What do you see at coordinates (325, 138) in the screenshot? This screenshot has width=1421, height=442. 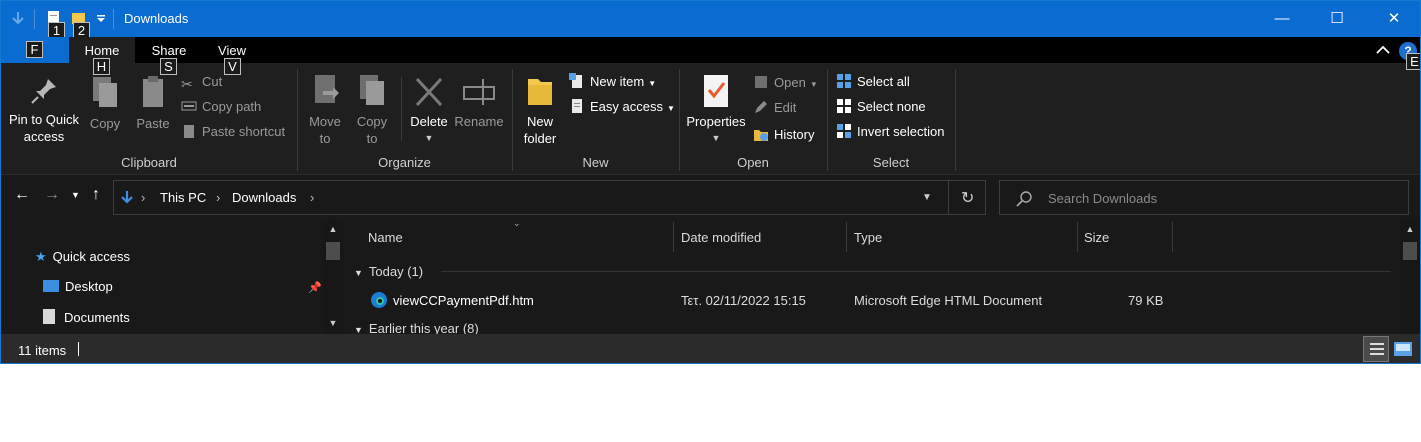 I see `move-to-label-2: to` at bounding box center [325, 138].